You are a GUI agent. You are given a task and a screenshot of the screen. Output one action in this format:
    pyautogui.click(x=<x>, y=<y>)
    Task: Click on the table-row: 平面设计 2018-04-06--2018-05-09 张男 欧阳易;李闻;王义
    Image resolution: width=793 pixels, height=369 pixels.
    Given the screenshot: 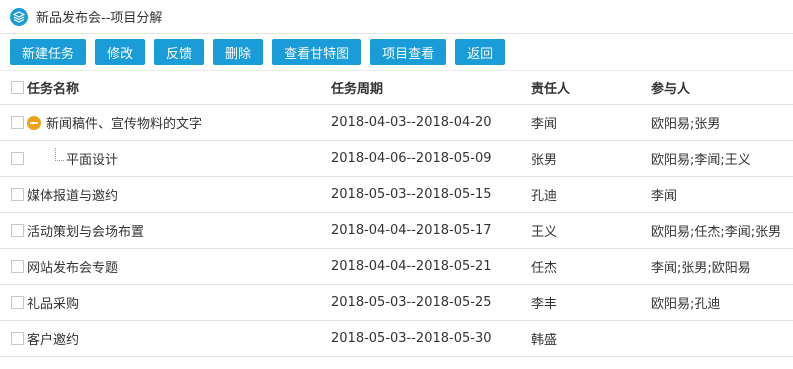 What is the action you would take?
    pyautogui.click(x=396, y=158)
    